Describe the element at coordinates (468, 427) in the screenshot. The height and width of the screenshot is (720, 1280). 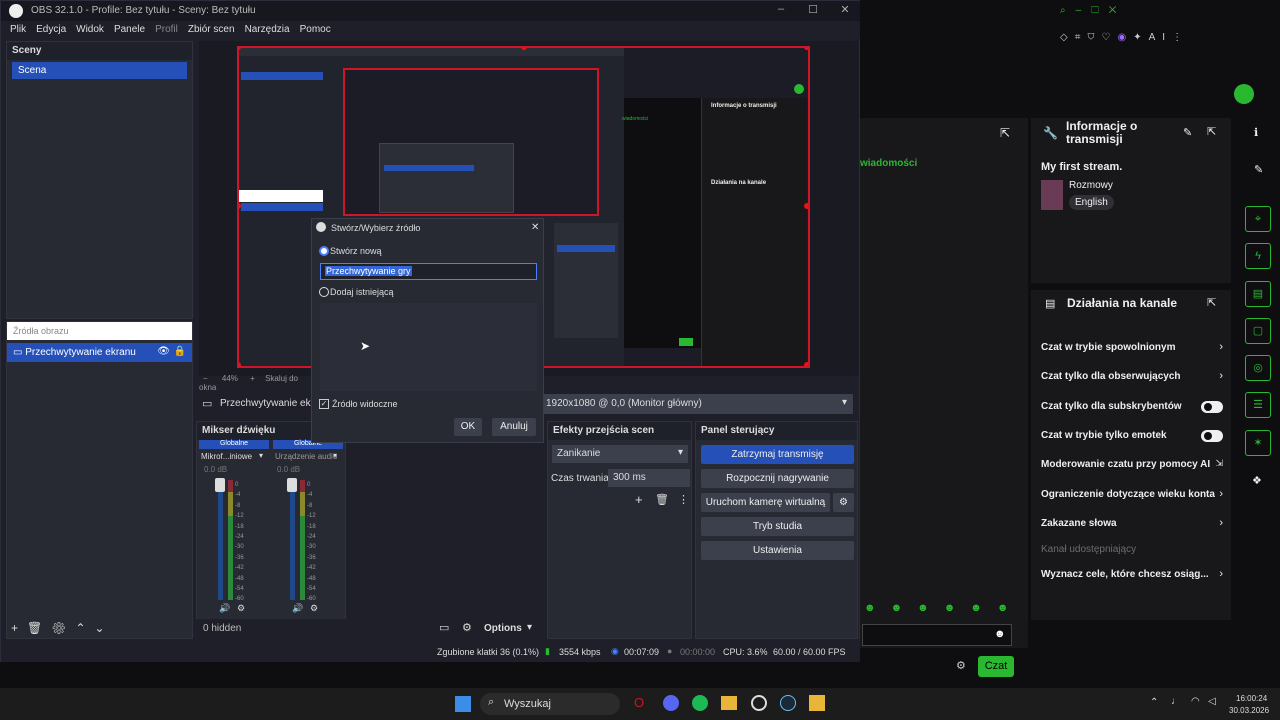
I see `ok-button: OK` at that location.